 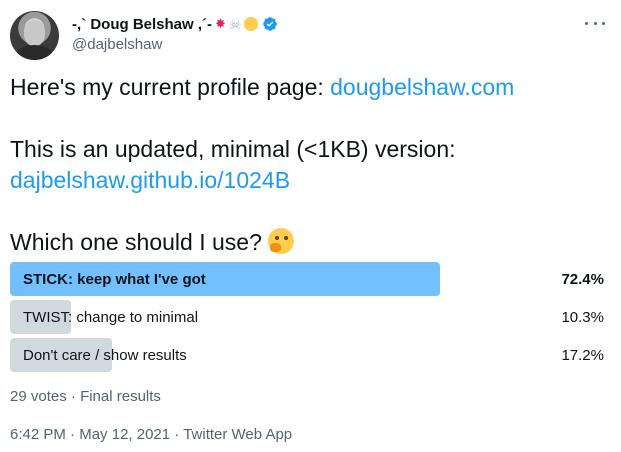 I want to click on display-name: -,` Doug Belshaw ,´-, so click(x=142, y=24).